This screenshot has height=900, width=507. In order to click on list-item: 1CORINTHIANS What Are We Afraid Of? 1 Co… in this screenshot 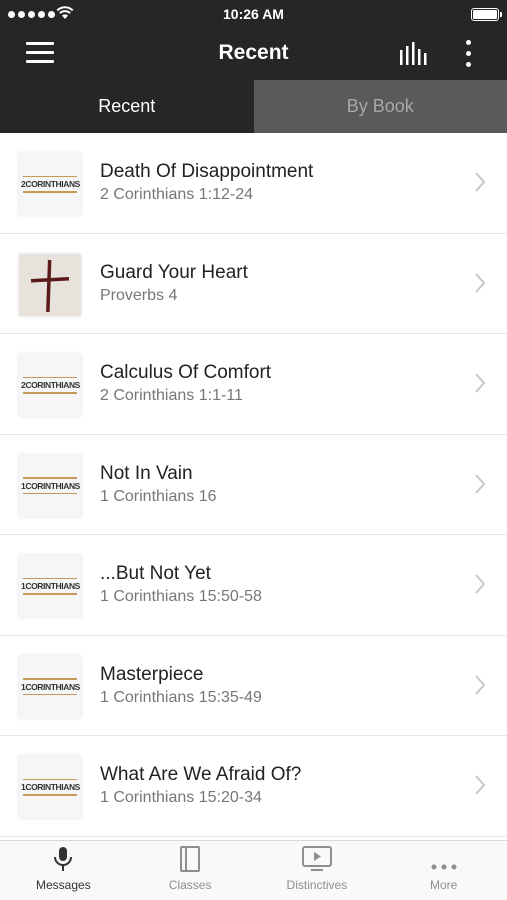, I will do `click(253, 786)`.